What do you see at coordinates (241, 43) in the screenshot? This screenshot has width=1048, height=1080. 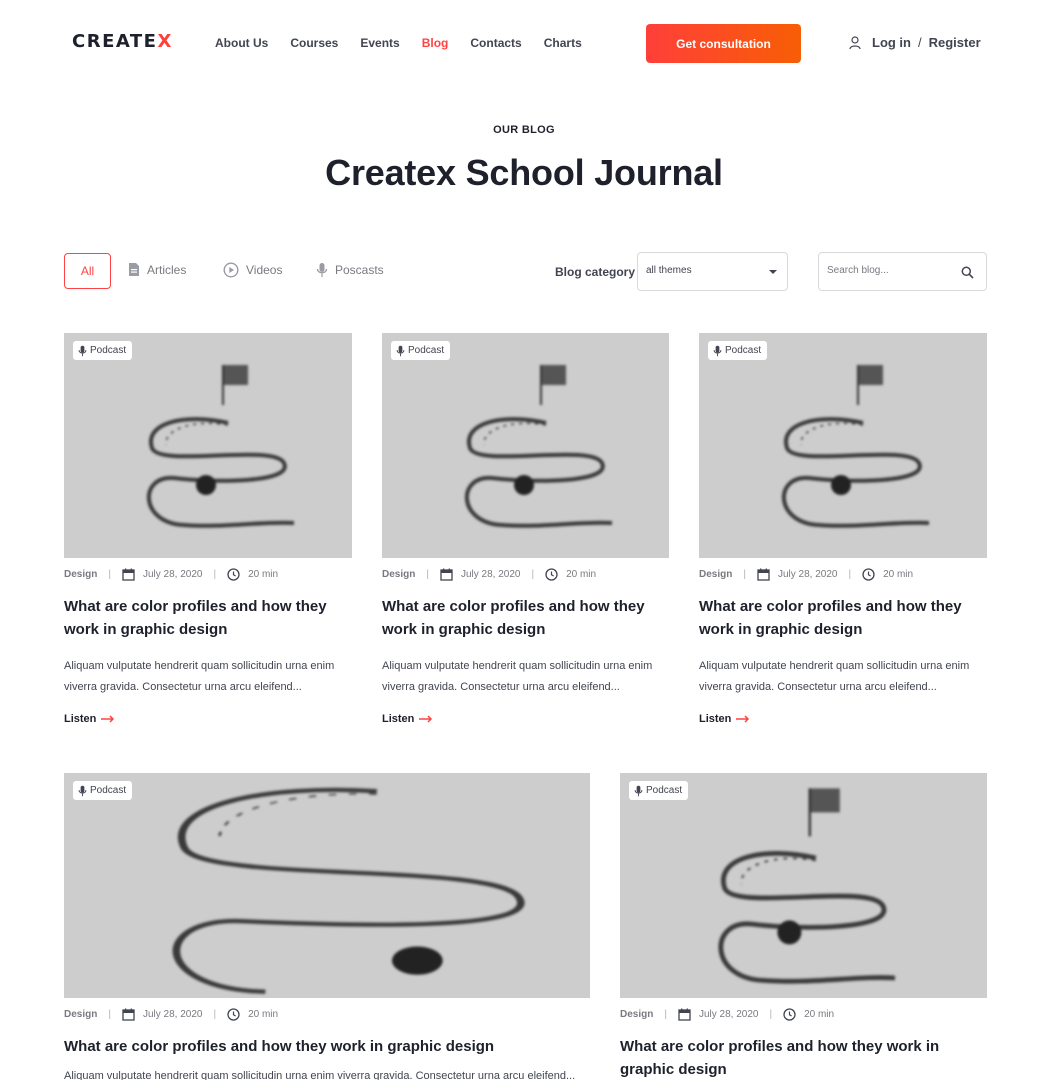 I see `nav-about-us: About Us` at bounding box center [241, 43].